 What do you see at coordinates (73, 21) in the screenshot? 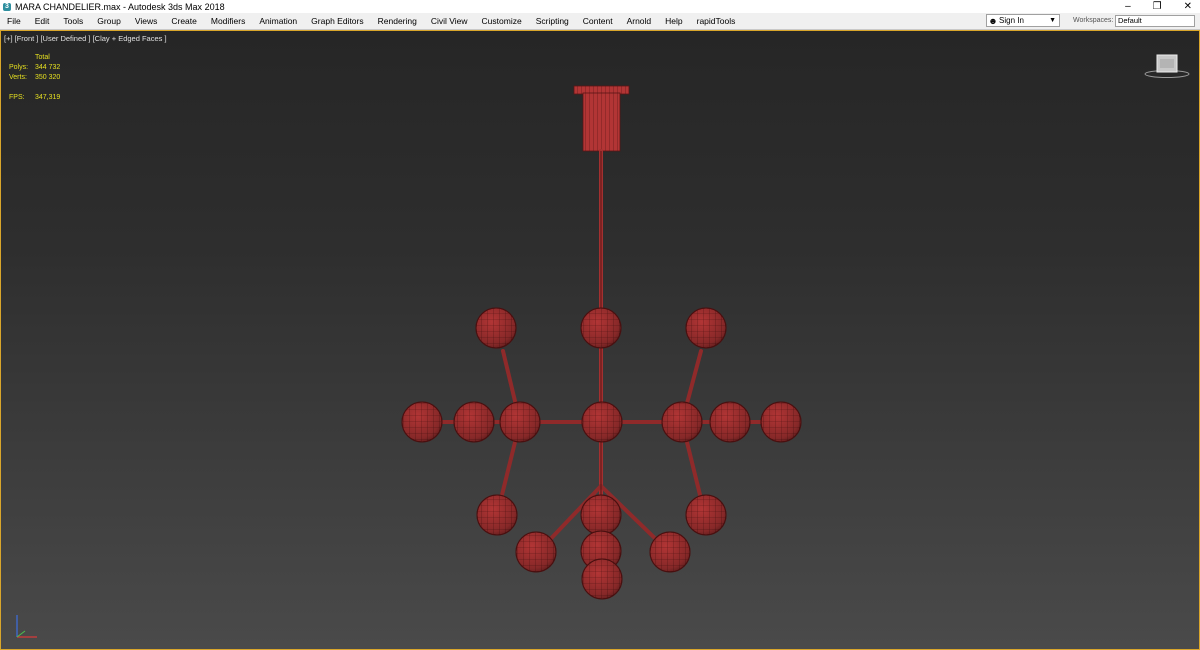
I see `menu-tools: Tools` at bounding box center [73, 21].